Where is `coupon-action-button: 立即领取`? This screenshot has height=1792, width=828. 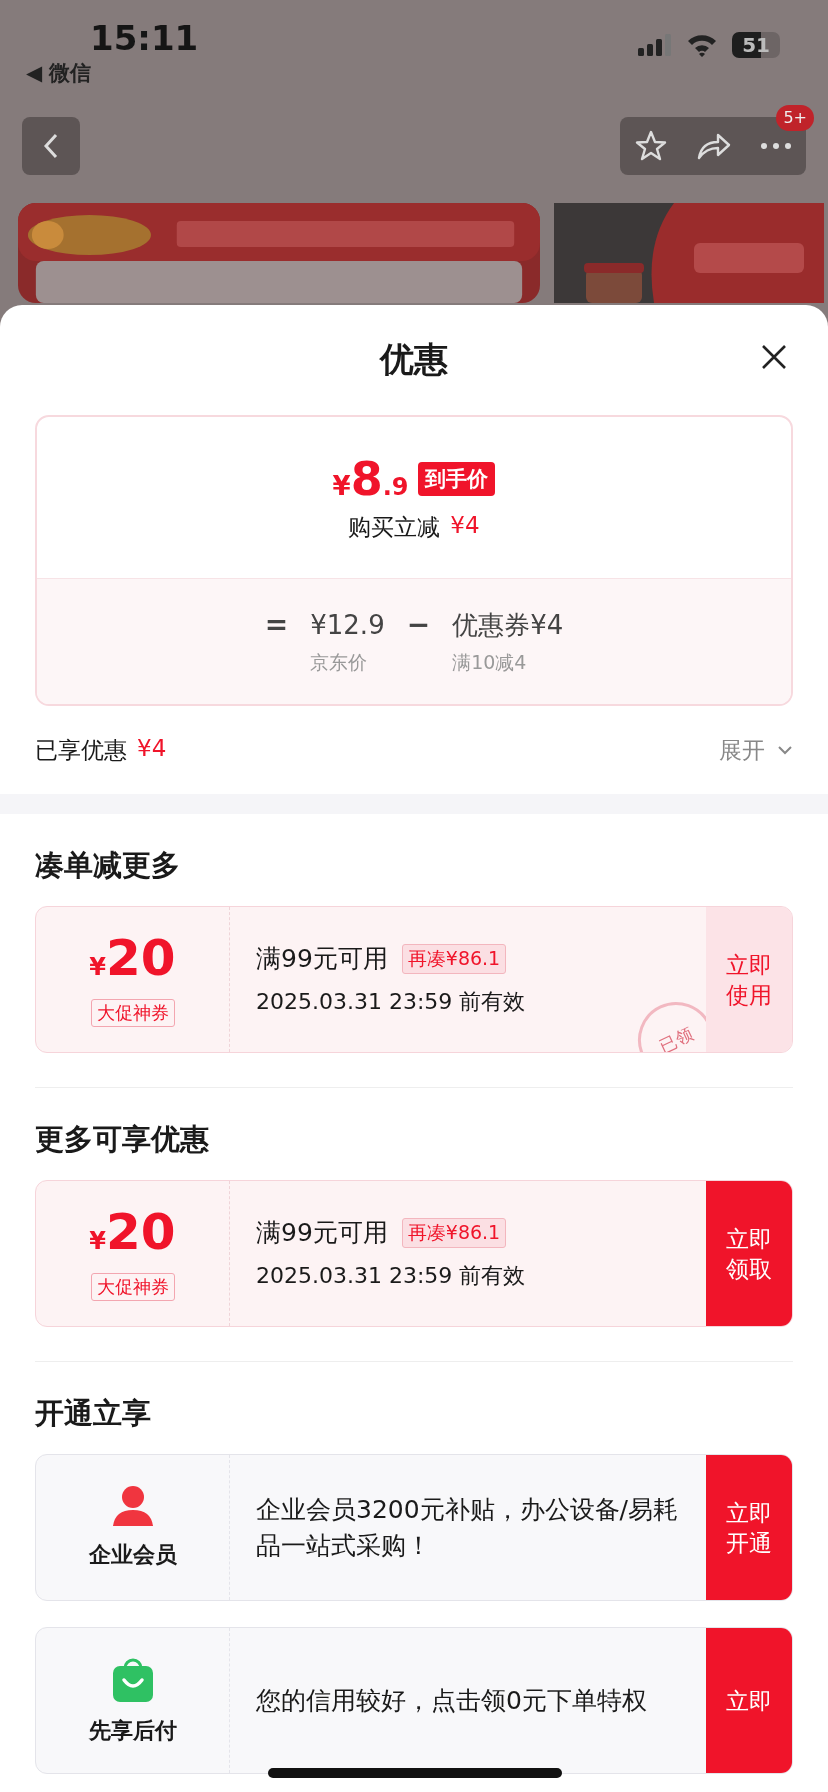 coupon-action-button: 立即领取 is located at coordinates (749, 1253).